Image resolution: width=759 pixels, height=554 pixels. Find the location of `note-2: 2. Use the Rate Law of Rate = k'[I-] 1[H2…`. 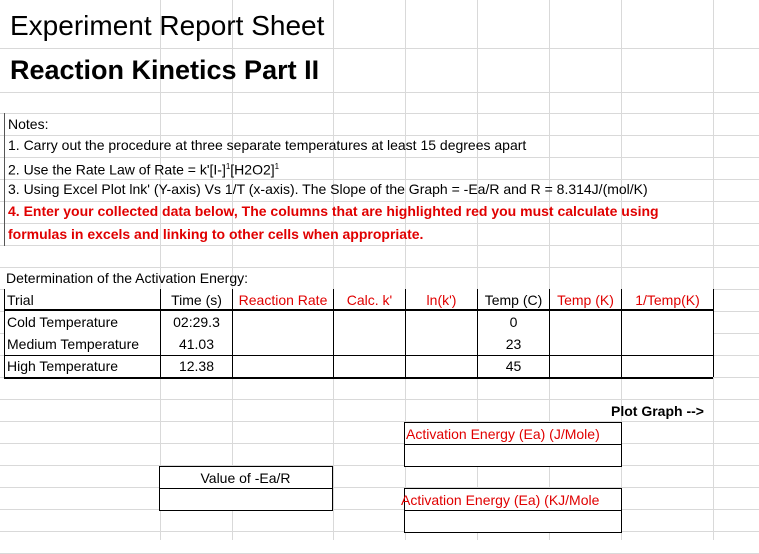

note-2: 2. Use the Rate Law of Rate = k'[I-] 1[H2… is located at coordinates (143, 168).